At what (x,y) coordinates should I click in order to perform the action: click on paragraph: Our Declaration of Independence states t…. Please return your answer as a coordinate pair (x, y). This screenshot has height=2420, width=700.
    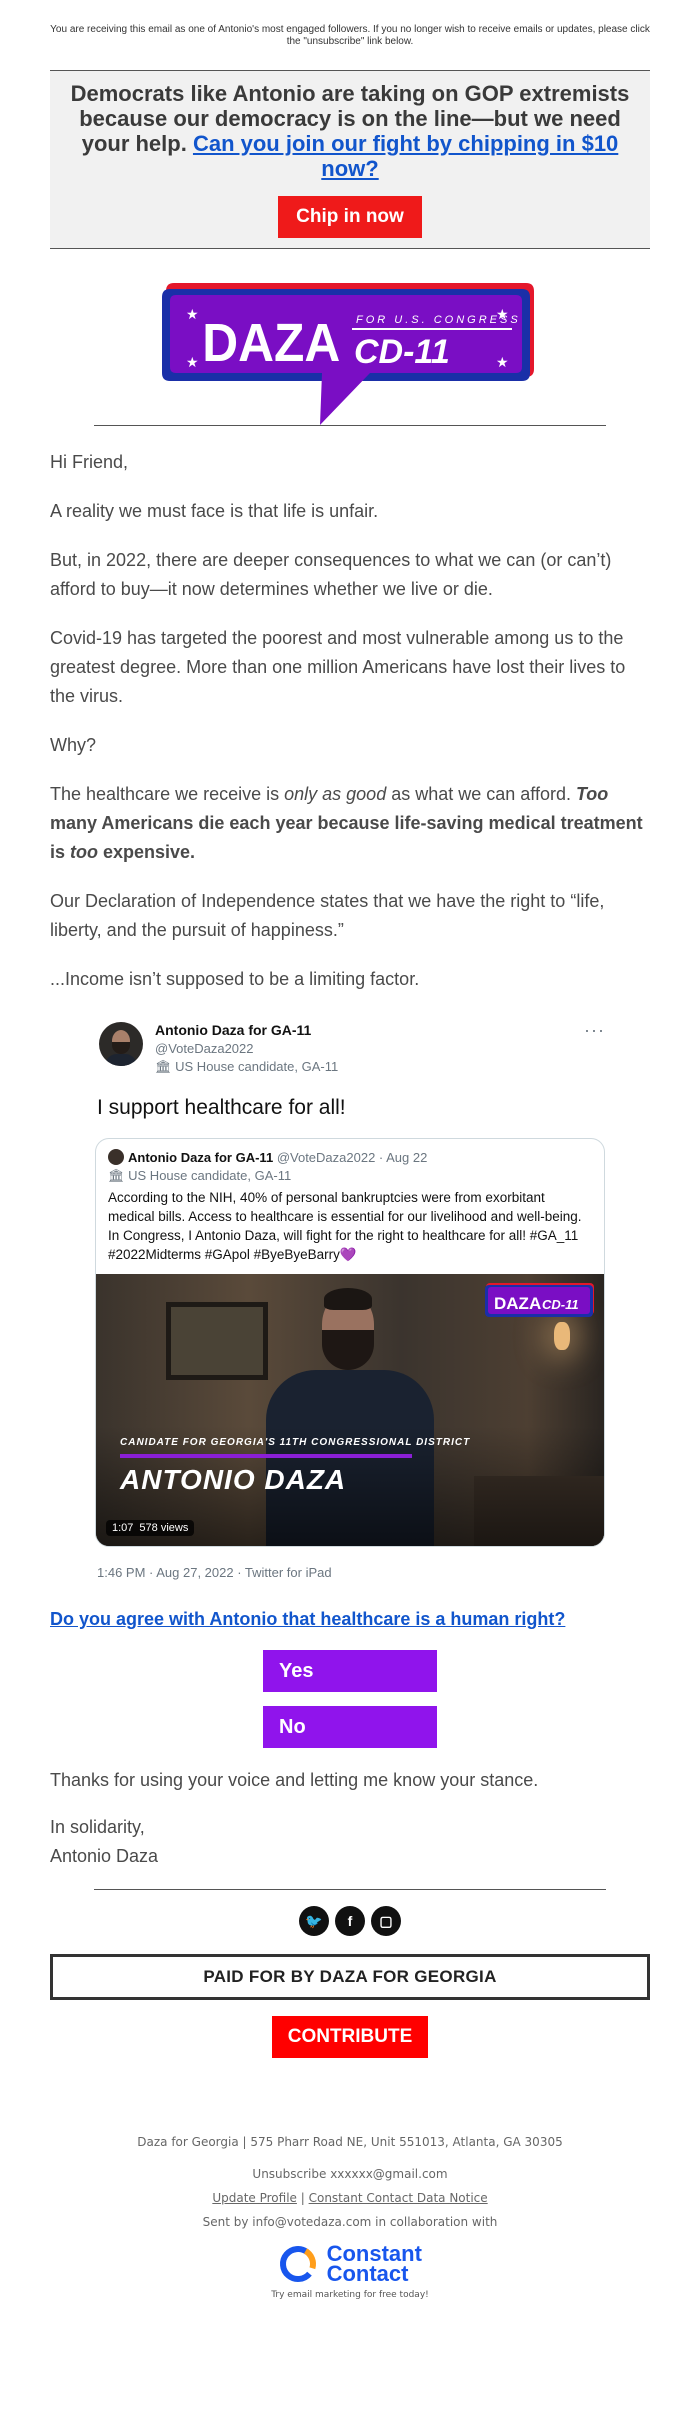
    Looking at the image, I should click on (327, 915).